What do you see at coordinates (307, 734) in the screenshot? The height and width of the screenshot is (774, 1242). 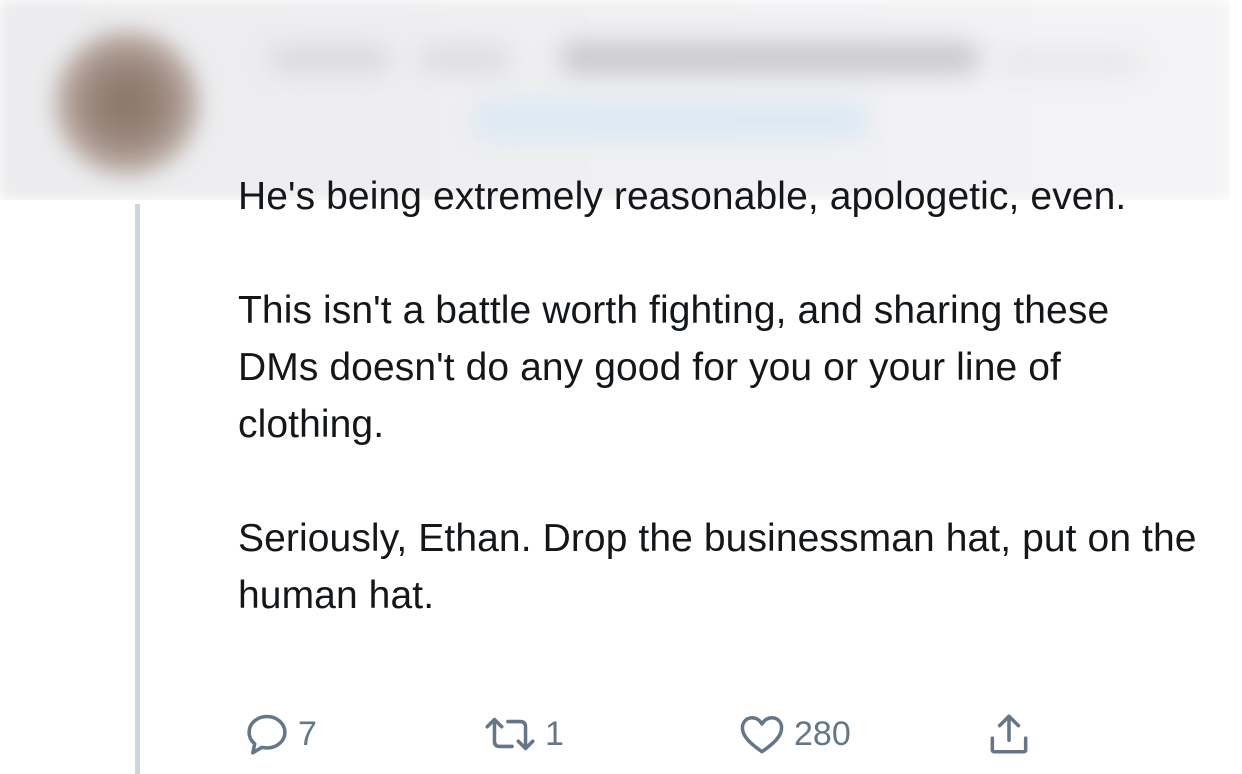 I see `reply-count: 7` at bounding box center [307, 734].